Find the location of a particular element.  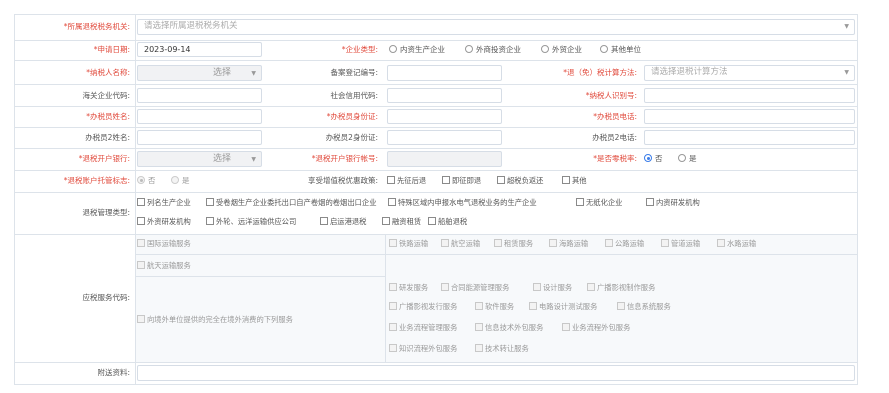

radio-selected-icon is located at coordinates (141, 180).